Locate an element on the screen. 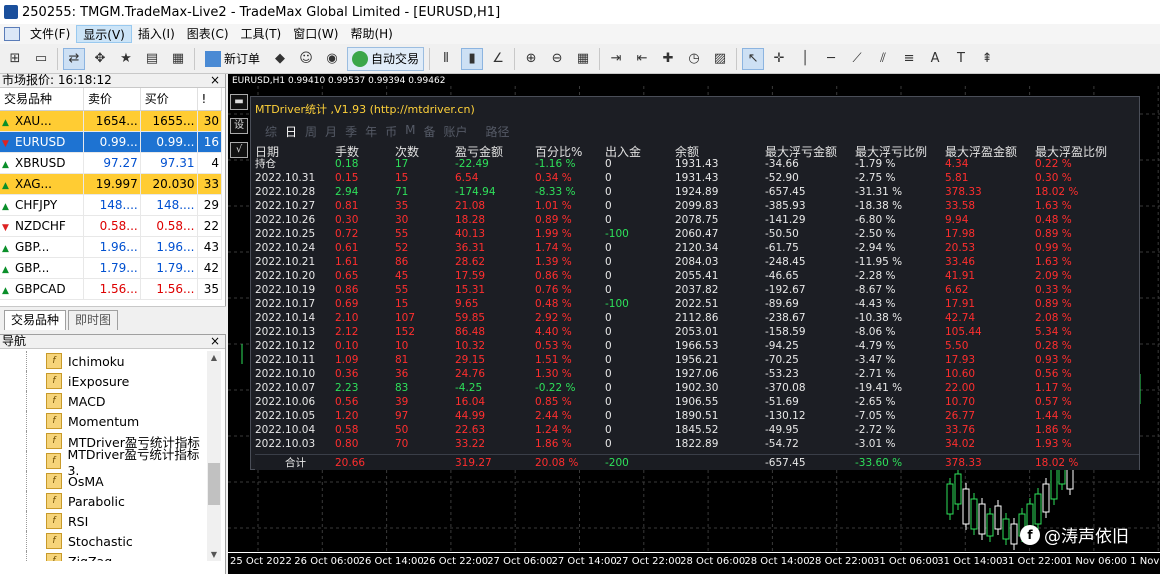  market-row: ▲ CHFJPY 148.... 148.... 29 is located at coordinates (111, 205).